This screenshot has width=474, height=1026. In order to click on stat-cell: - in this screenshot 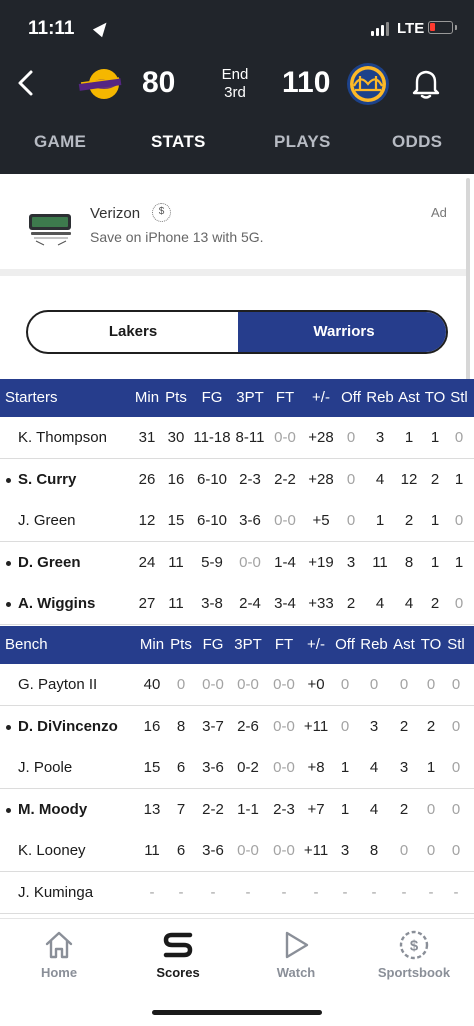, I will do `click(456, 892)`.